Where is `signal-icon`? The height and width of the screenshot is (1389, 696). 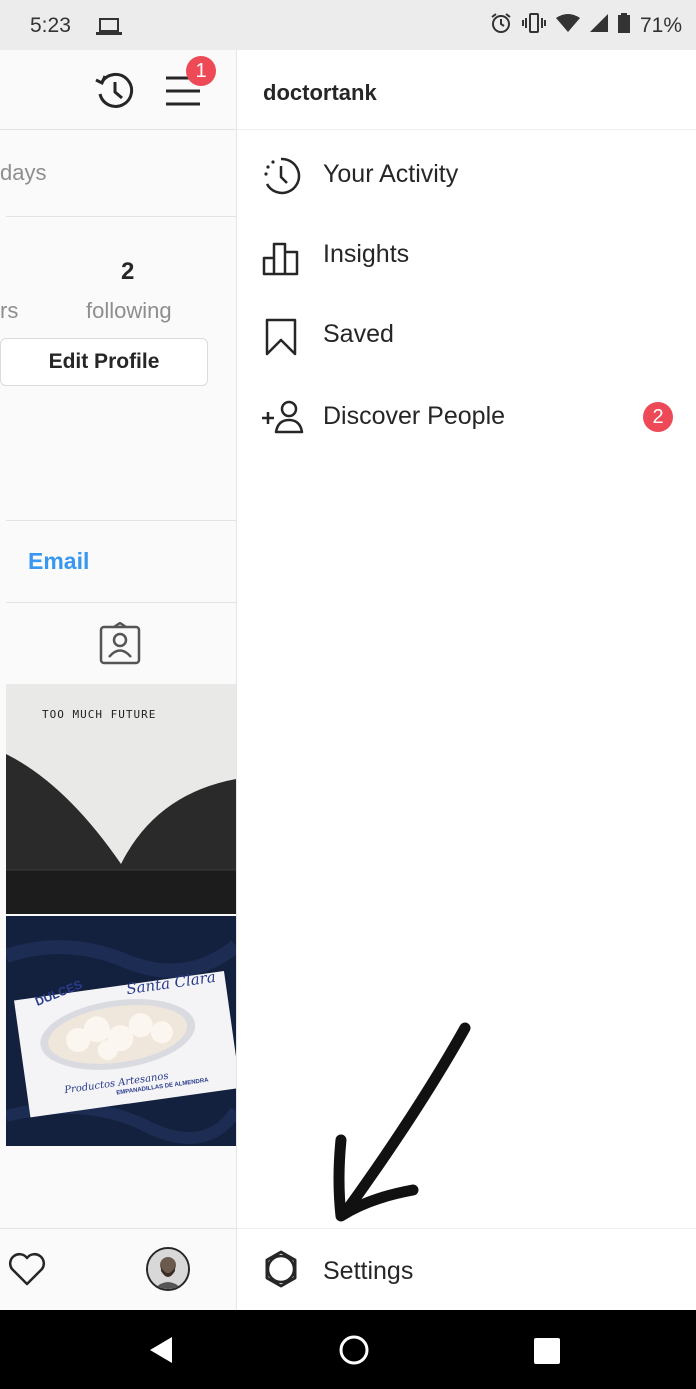
signal-icon is located at coordinates (598, 25).